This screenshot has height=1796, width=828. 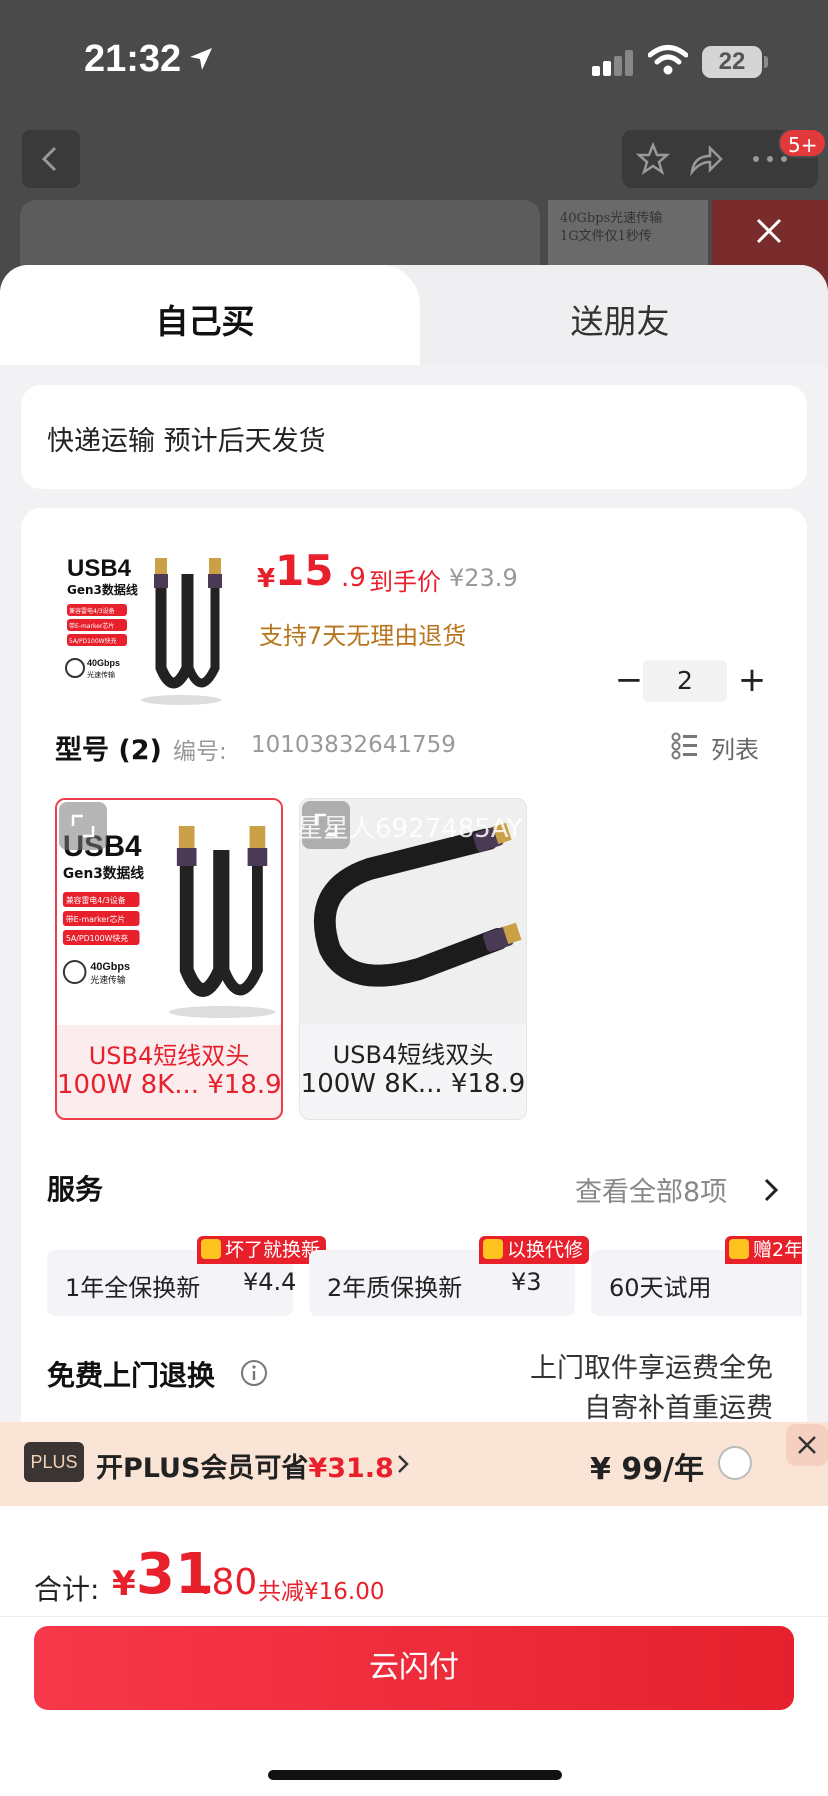 What do you see at coordinates (353, 578) in the screenshot?
I see `price-decimal: .9` at bounding box center [353, 578].